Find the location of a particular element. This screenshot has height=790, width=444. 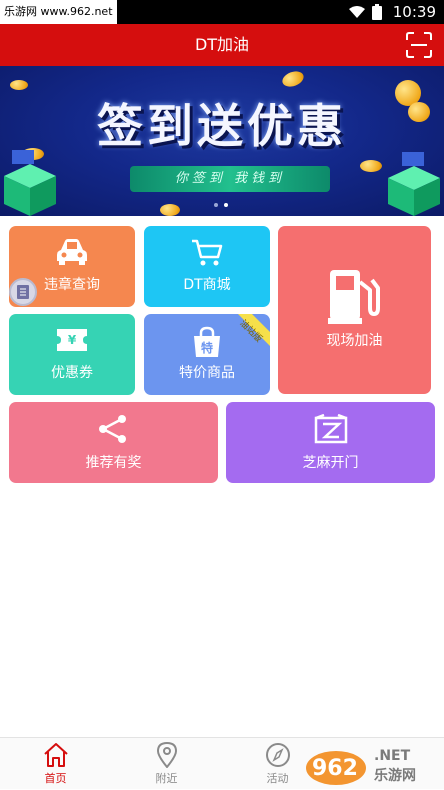

cube-decoration-right is located at coordinates (414, 184).